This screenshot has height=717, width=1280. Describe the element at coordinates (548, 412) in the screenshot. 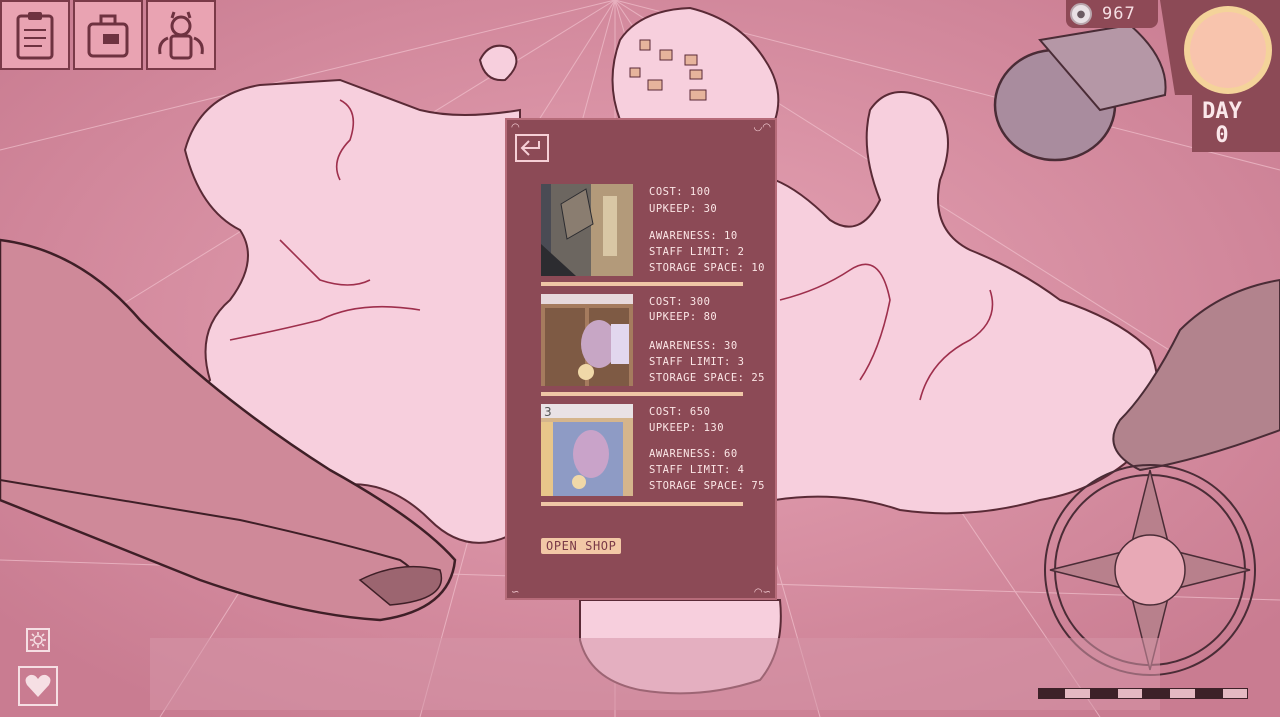

I see `svg-text: 3` at that location.